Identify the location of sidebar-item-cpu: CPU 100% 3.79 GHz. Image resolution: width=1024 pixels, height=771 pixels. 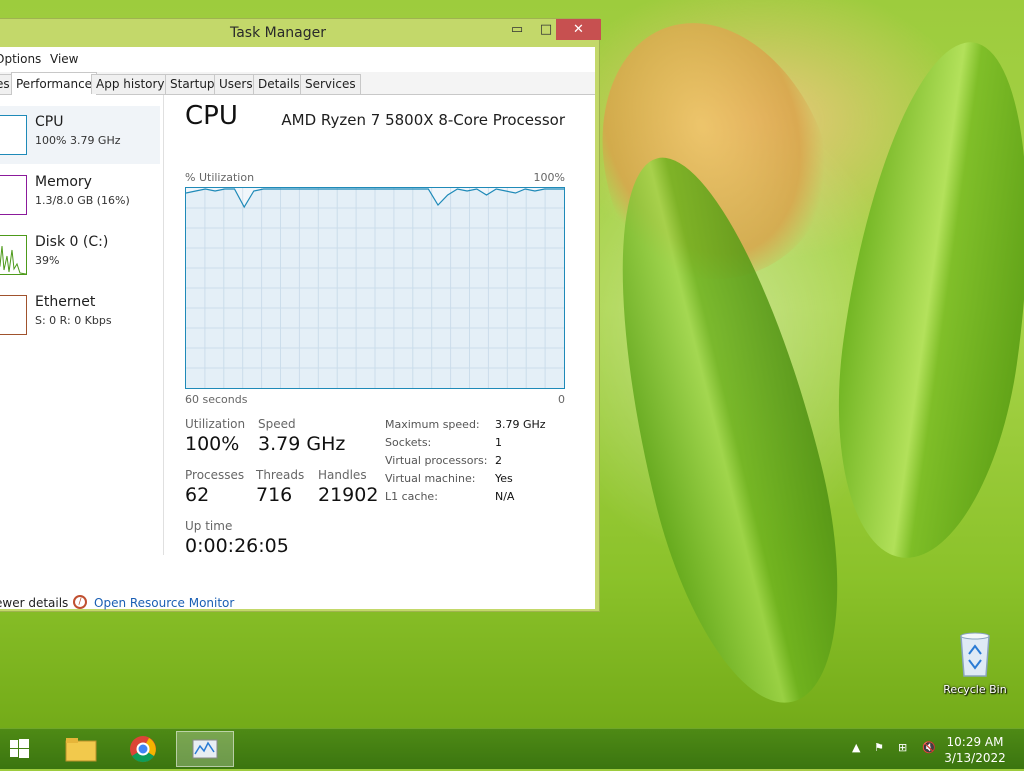
(80, 135).